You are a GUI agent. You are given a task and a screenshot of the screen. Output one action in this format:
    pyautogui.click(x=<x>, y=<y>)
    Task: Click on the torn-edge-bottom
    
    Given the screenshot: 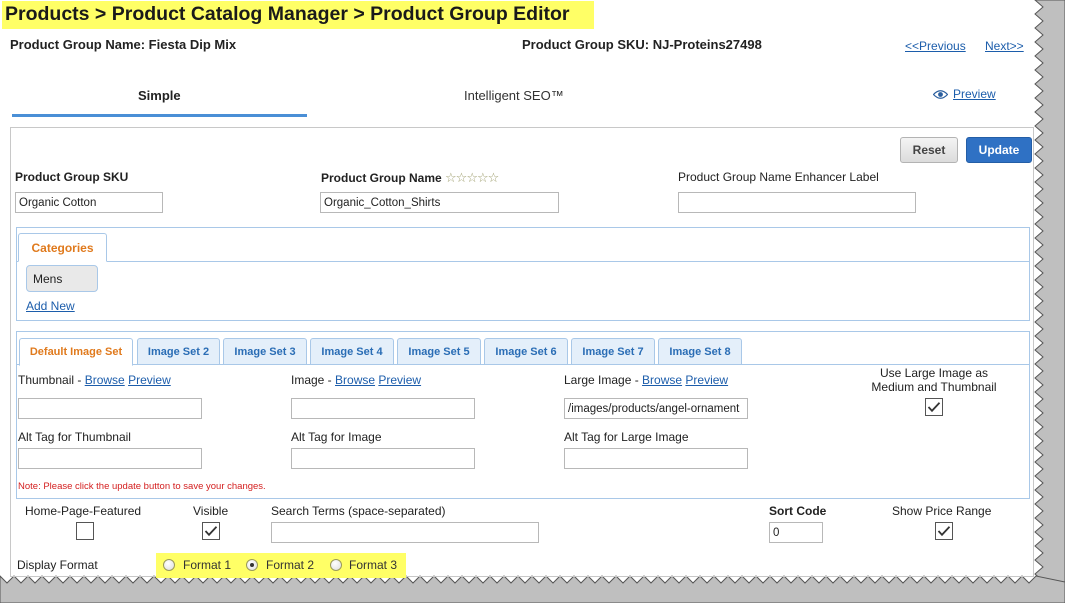 What is the action you would take?
    pyautogui.click(x=532, y=589)
    